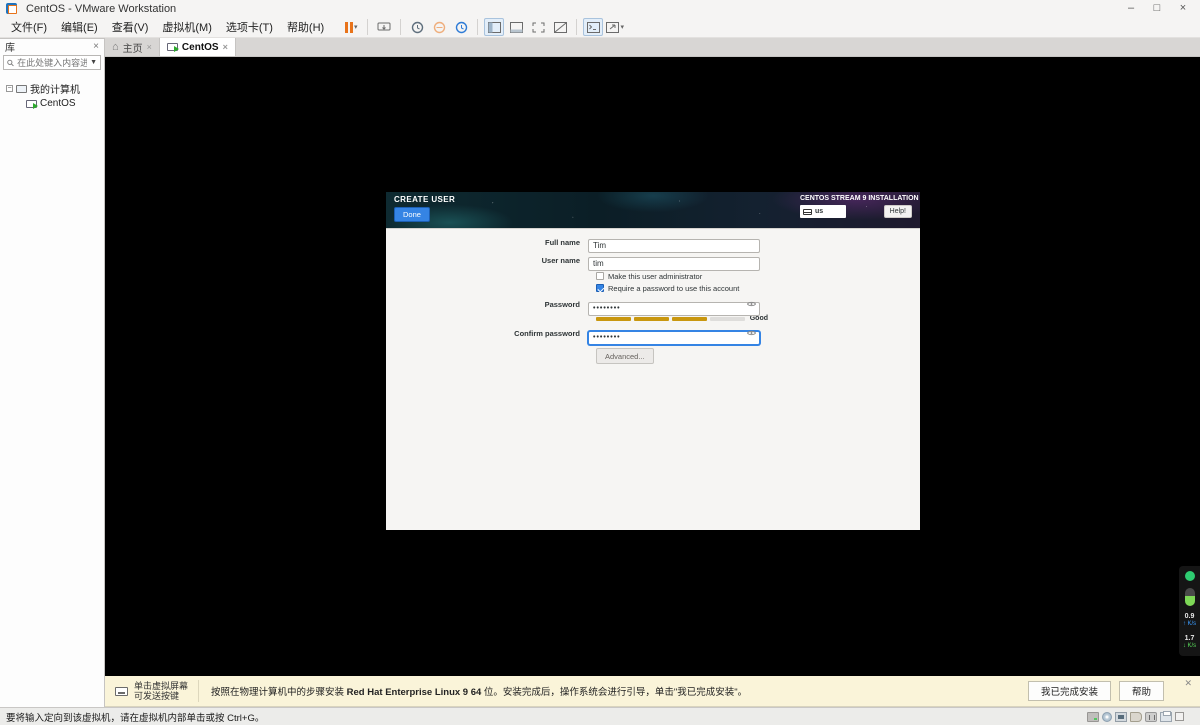 The height and width of the screenshot is (725, 1200). What do you see at coordinates (1189, 597) in the screenshot?
I see `capsule-indicator-icon` at bounding box center [1189, 597].